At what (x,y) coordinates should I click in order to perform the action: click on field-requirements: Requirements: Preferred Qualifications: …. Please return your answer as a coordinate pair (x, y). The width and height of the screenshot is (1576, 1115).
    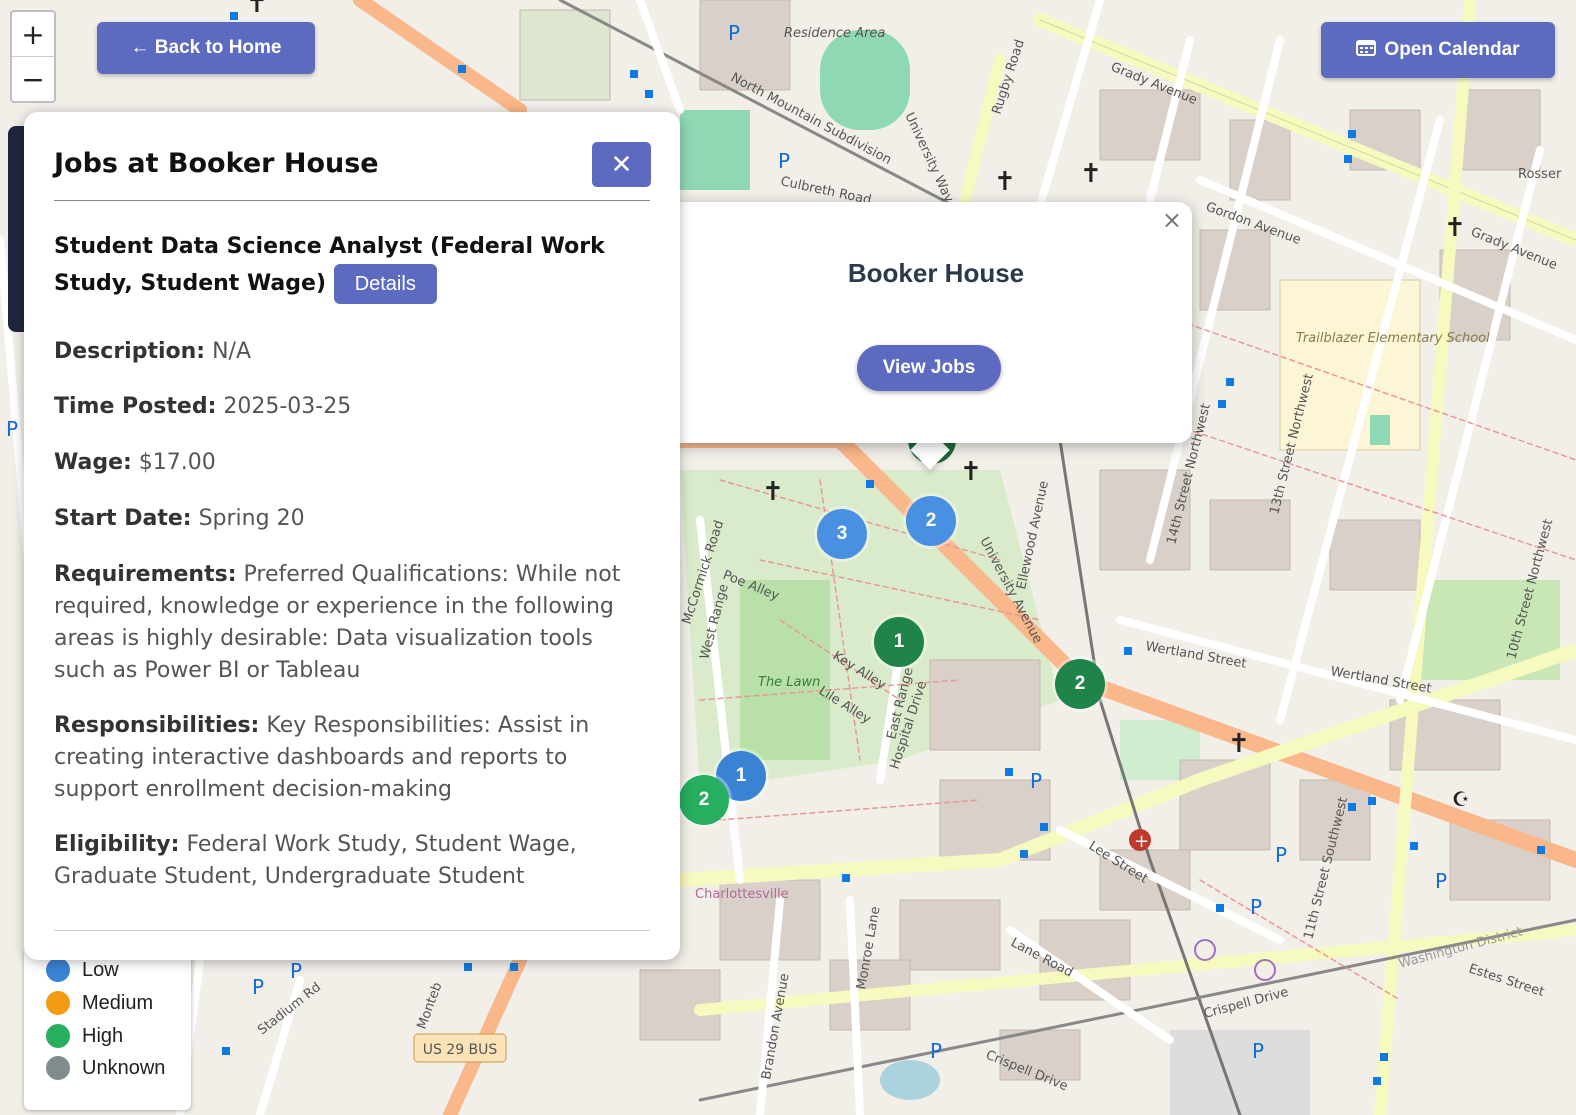
    Looking at the image, I should click on (352, 623).